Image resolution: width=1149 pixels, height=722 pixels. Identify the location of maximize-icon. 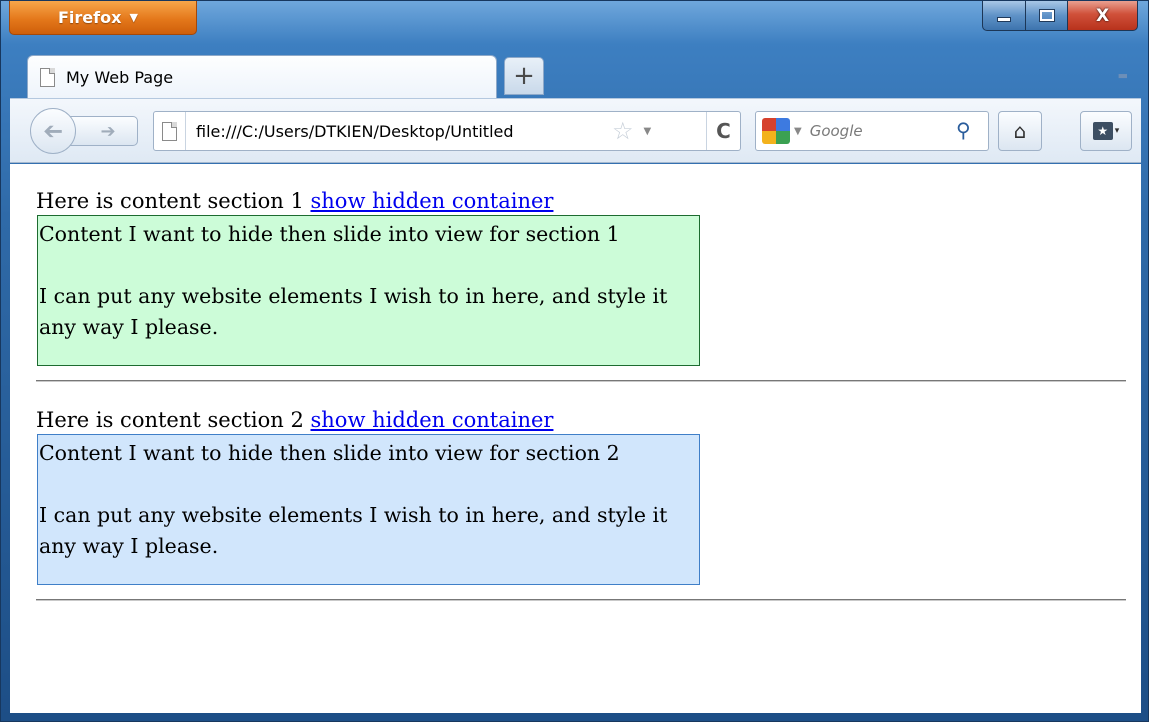
(1046, 15).